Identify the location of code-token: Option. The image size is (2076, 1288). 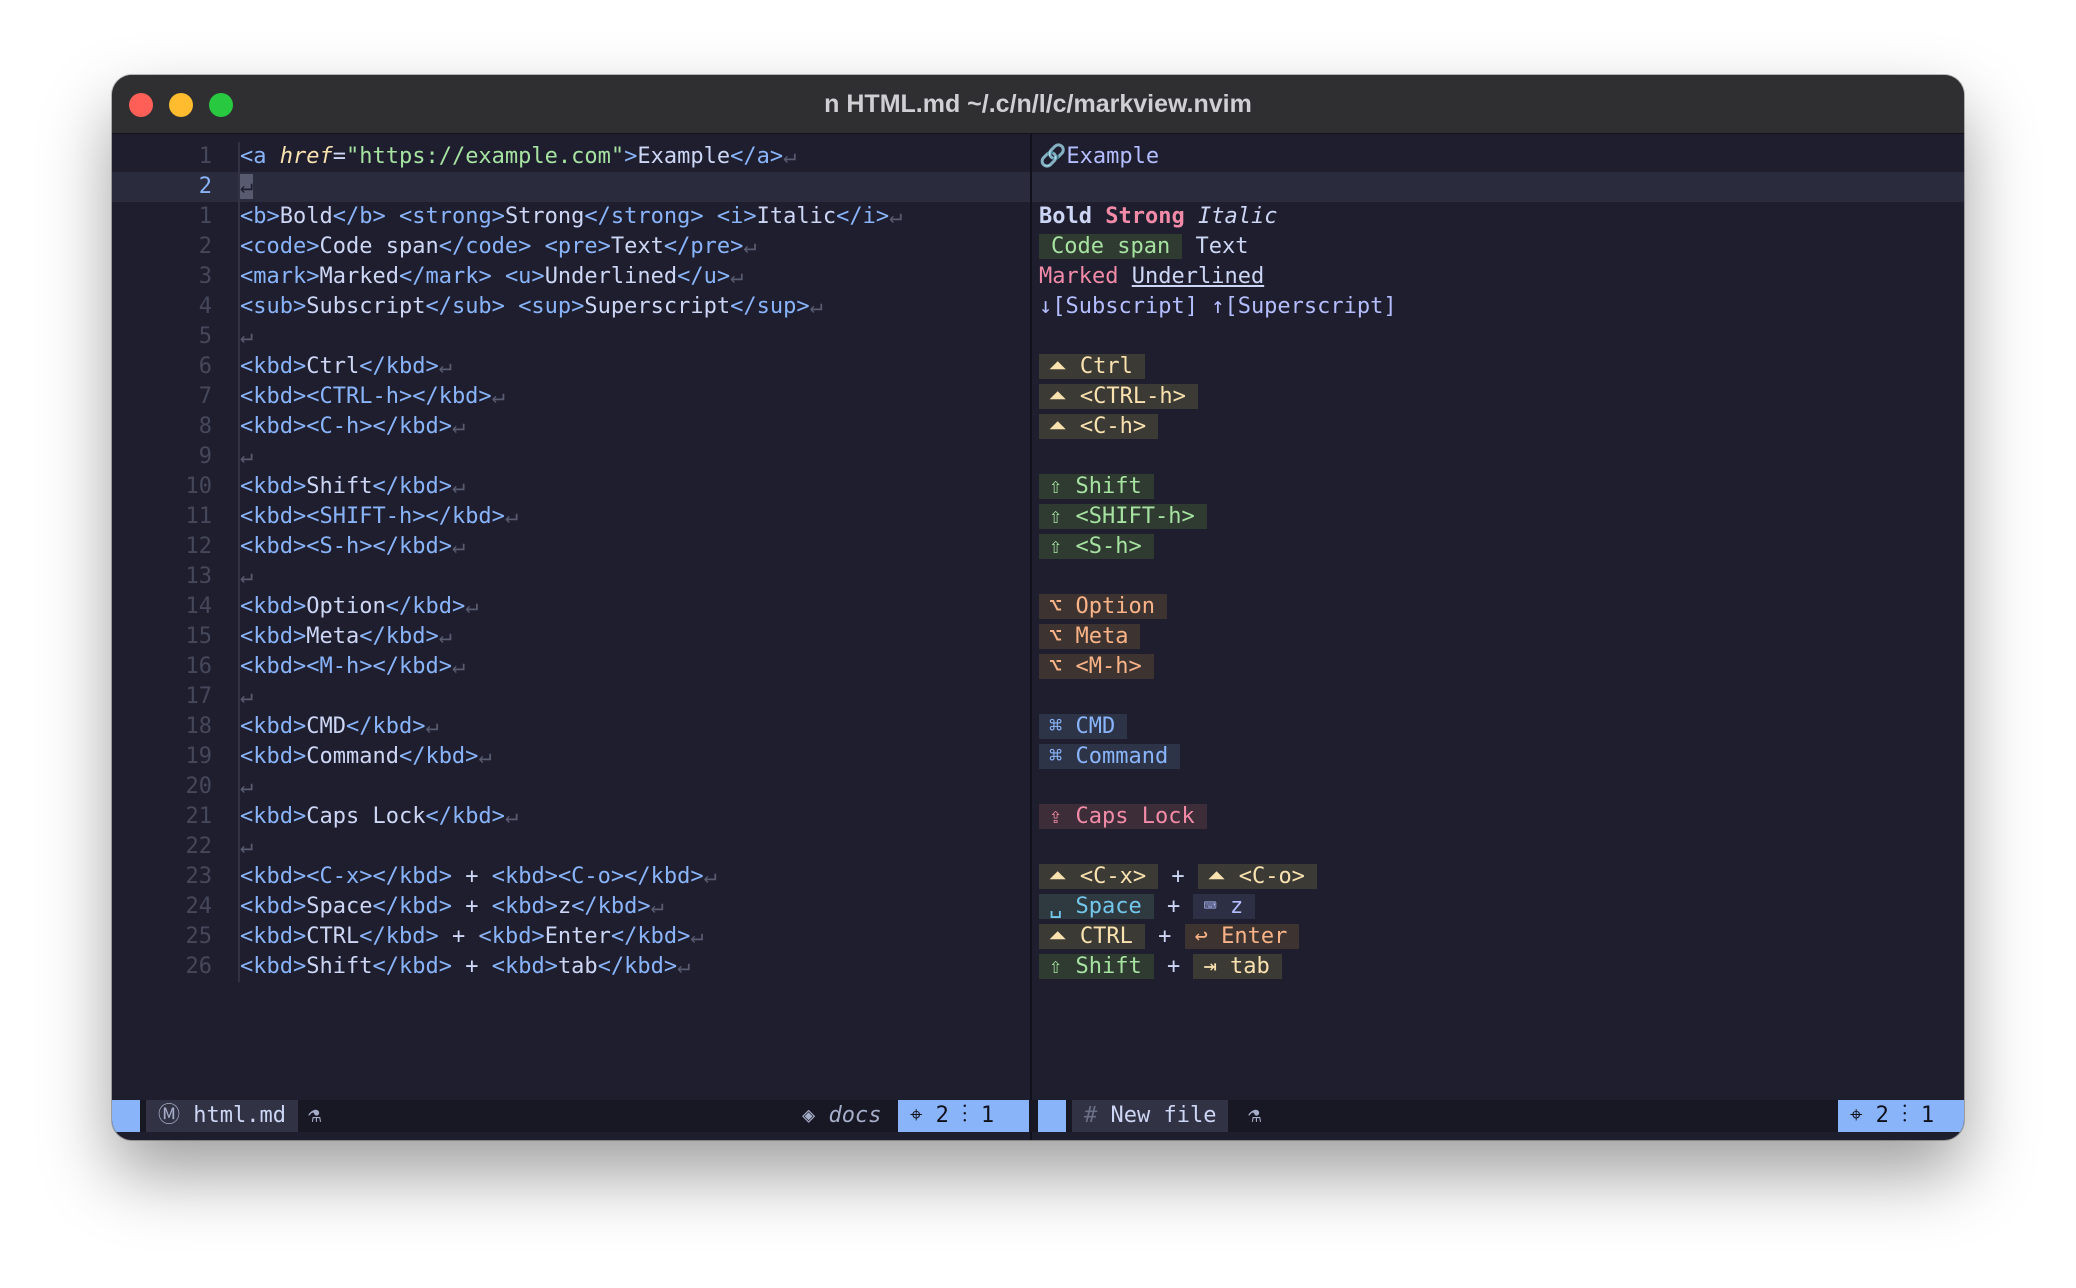
(346, 606).